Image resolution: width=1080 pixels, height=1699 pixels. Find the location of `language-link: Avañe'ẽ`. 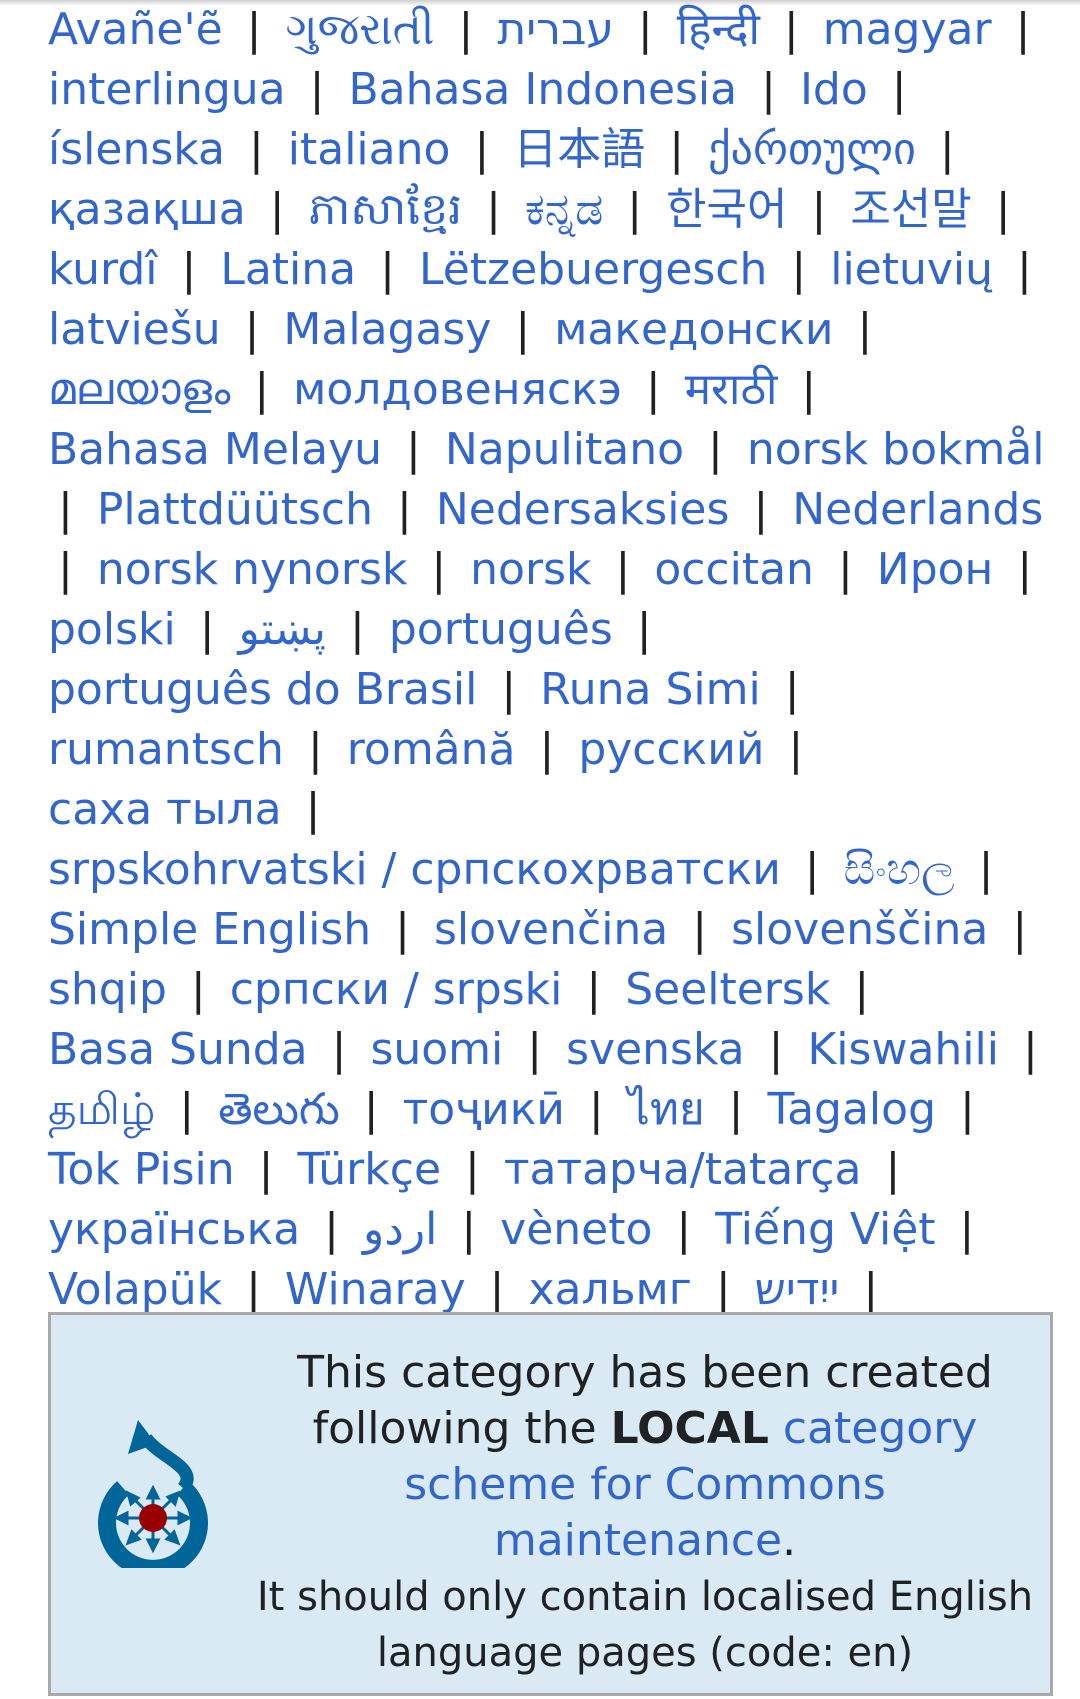

language-link: Avañe'ẽ is located at coordinates (135, 29).